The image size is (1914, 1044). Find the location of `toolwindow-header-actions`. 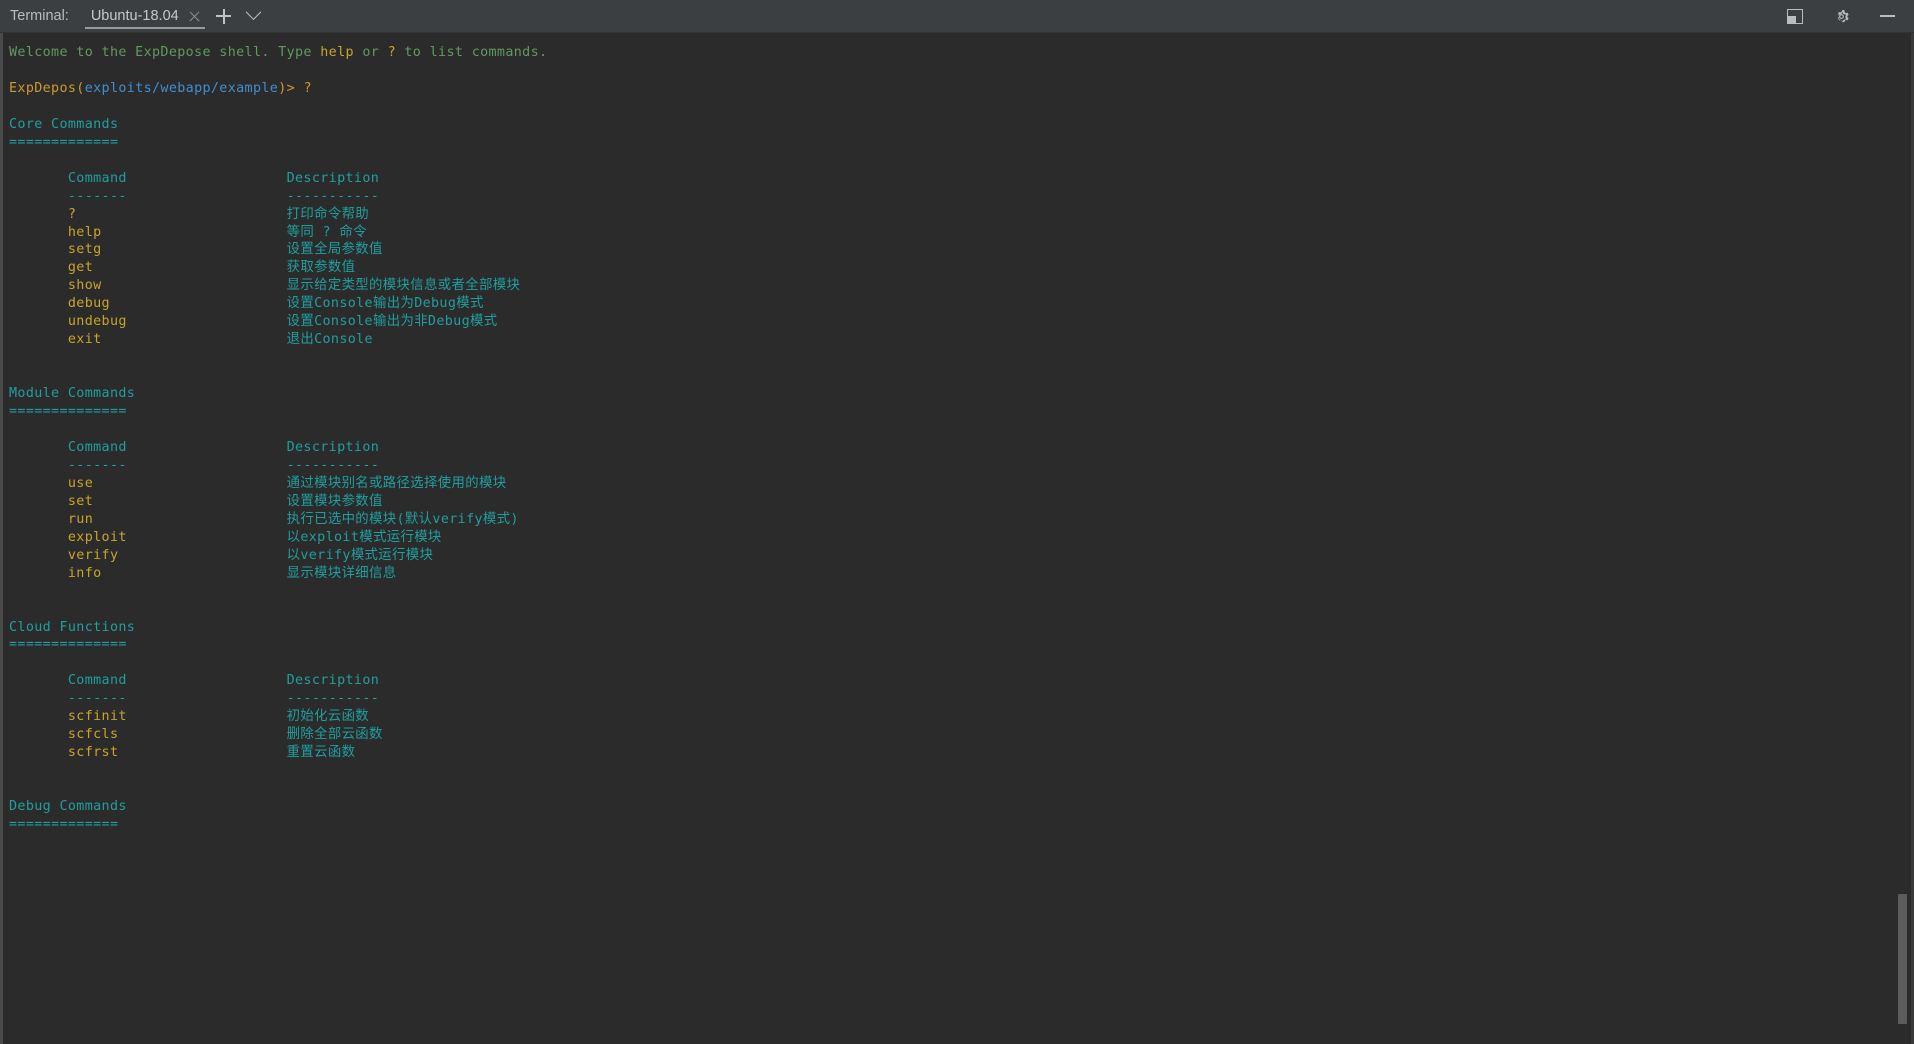

toolwindow-header-actions is located at coordinates (1847, 16).